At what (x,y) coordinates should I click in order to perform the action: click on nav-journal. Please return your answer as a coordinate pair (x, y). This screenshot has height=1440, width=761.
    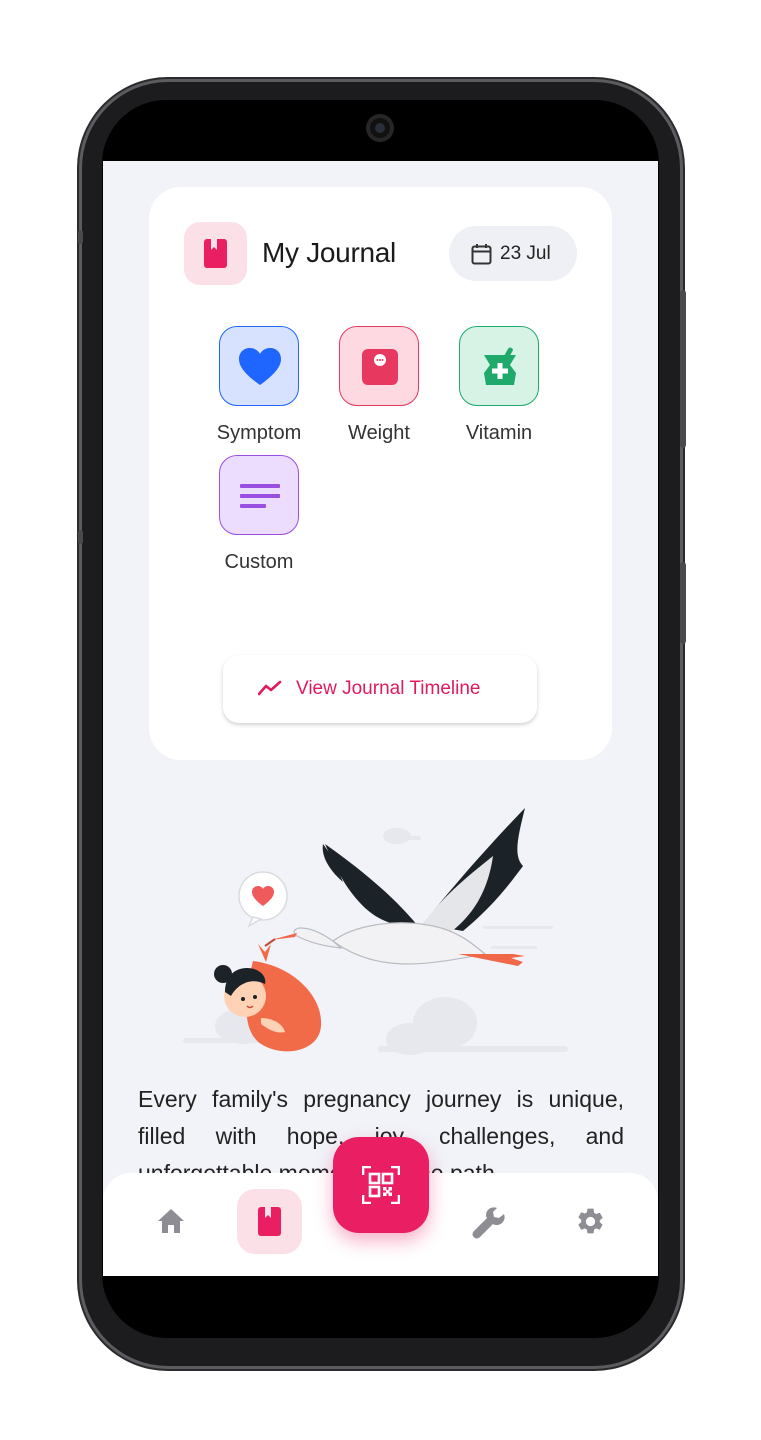
    Looking at the image, I should click on (269, 1221).